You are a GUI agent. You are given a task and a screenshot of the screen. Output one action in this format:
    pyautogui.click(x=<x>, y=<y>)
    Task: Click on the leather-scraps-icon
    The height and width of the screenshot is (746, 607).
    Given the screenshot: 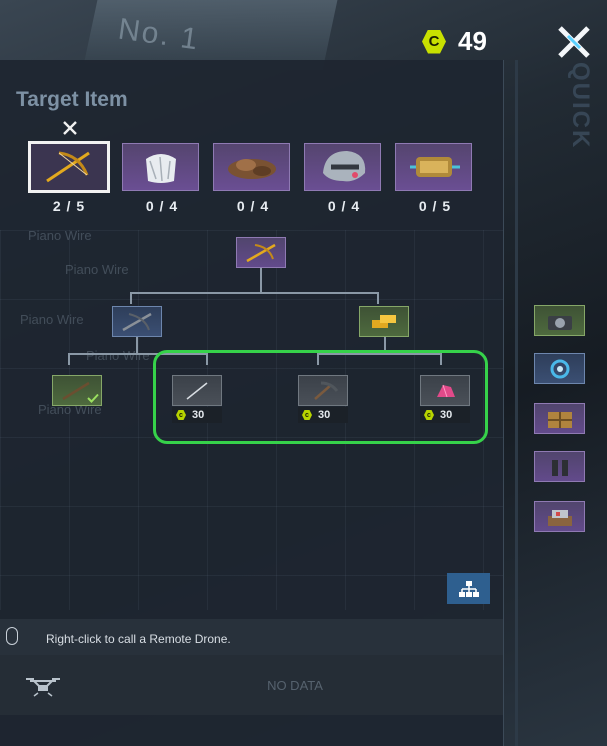 What is the action you would take?
    pyautogui.click(x=251, y=169)
    